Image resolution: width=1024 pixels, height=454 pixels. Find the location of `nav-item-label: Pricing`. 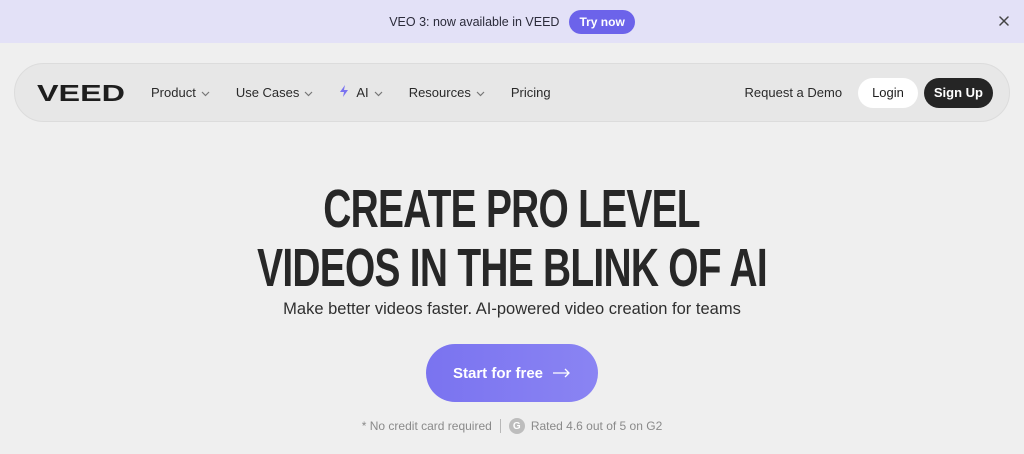

nav-item-label: Pricing is located at coordinates (530, 92).